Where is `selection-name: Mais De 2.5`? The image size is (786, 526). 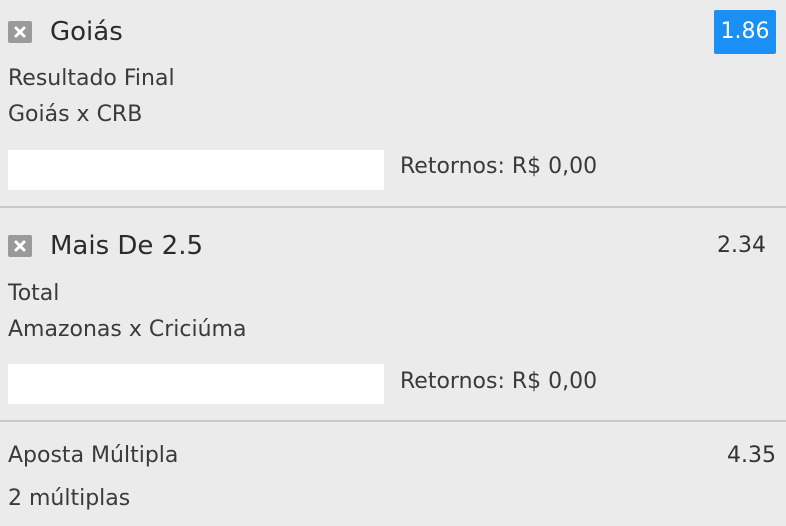 selection-name: Mais De 2.5 is located at coordinates (127, 246).